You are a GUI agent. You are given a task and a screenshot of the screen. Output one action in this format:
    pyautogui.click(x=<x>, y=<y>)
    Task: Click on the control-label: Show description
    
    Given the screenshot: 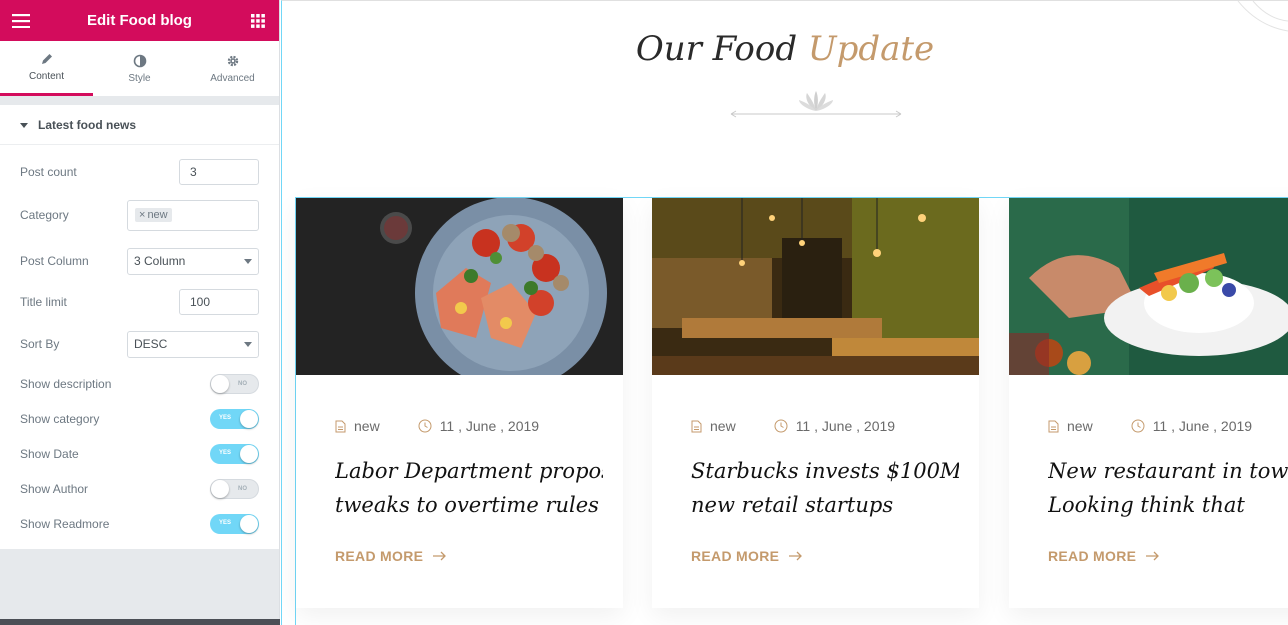 What is the action you would take?
    pyautogui.click(x=66, y=383)
    